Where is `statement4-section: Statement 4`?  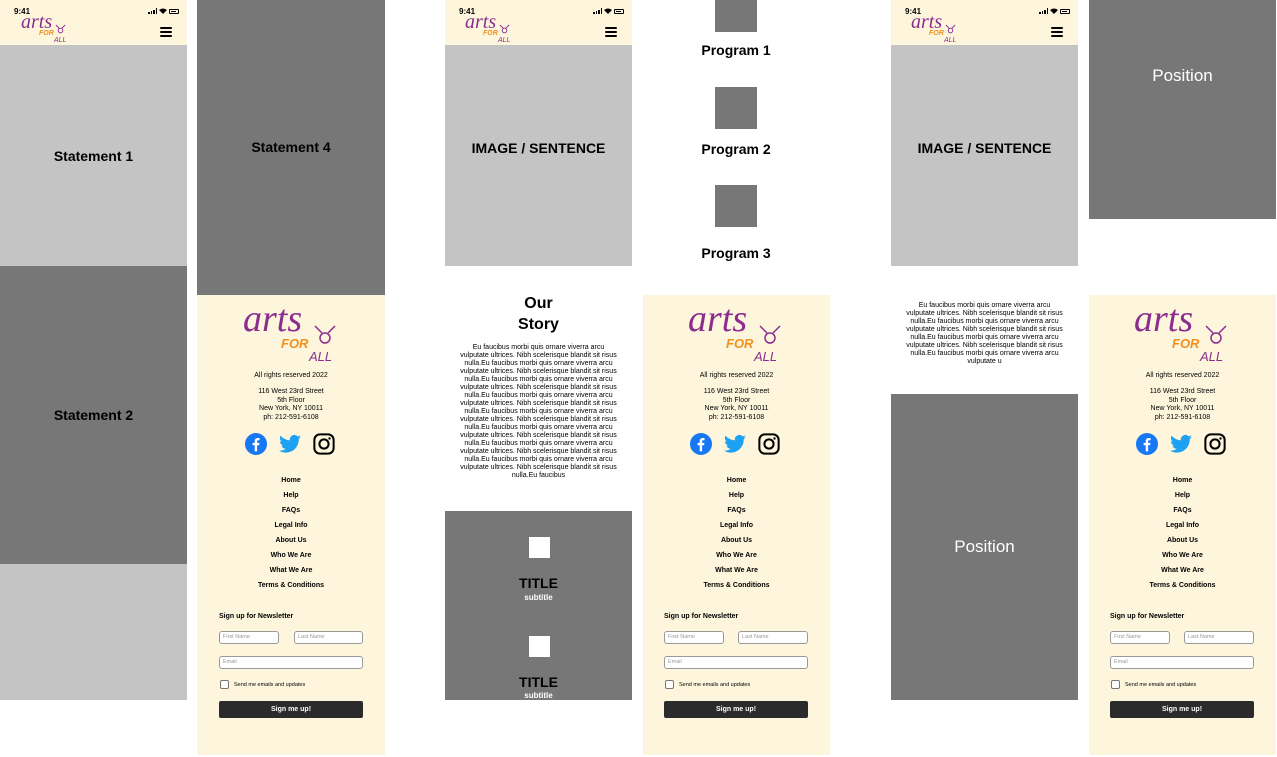 statement4-section: Statement 4 is located at coordinates (291, 147).